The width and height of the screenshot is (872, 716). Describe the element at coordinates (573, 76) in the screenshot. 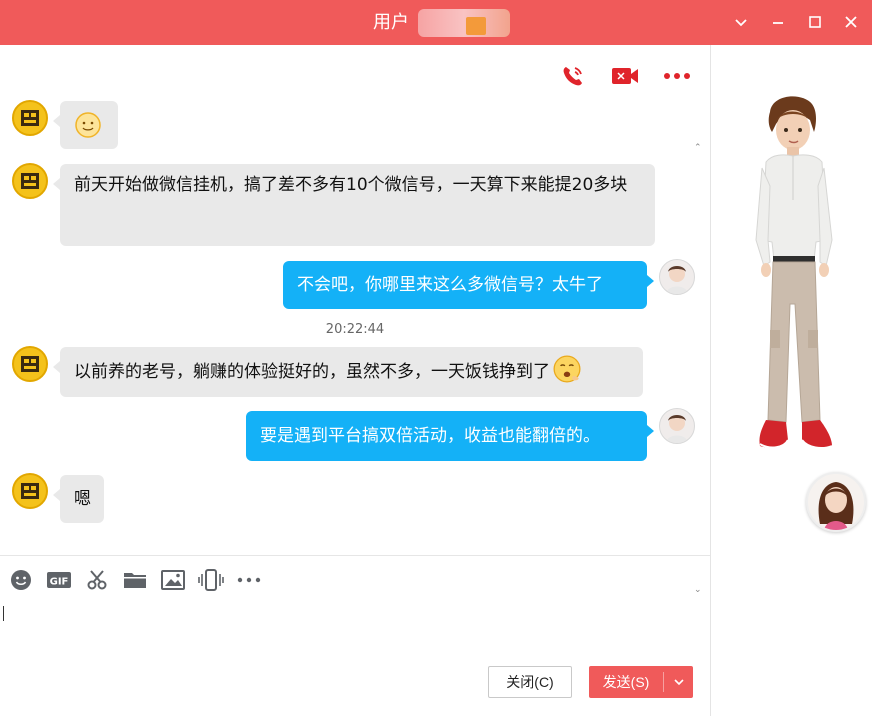

I see `phone-icon` at that location.